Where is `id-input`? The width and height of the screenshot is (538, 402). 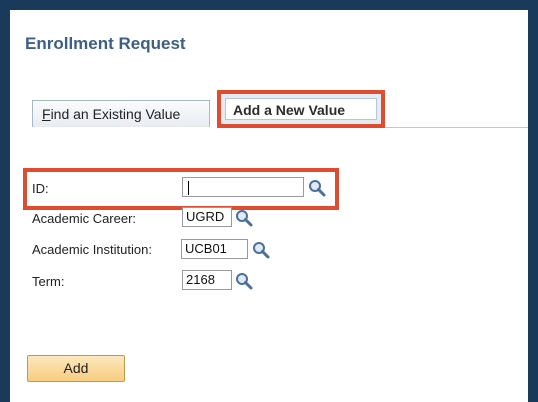
id-input is located at coordinates (243, 187).